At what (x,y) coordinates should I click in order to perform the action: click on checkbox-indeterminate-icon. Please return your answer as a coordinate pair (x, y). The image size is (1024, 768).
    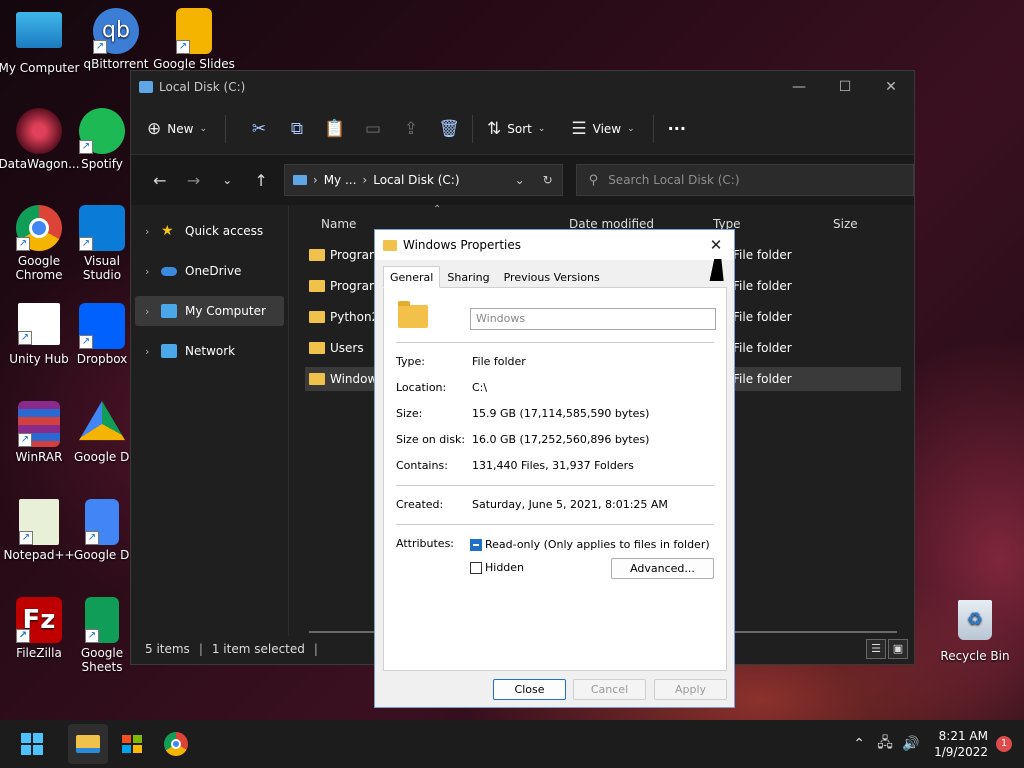
    Looking at the image, I should click on (476, 544).